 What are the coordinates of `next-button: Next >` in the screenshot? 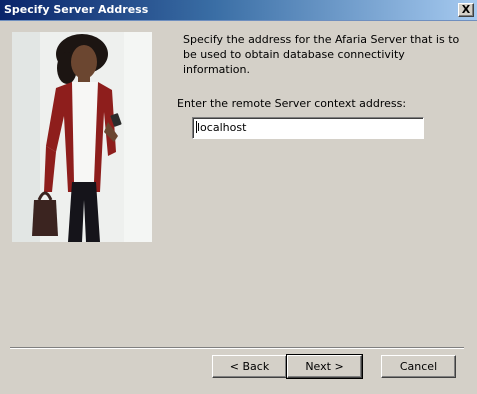 It's located at (324, 366).